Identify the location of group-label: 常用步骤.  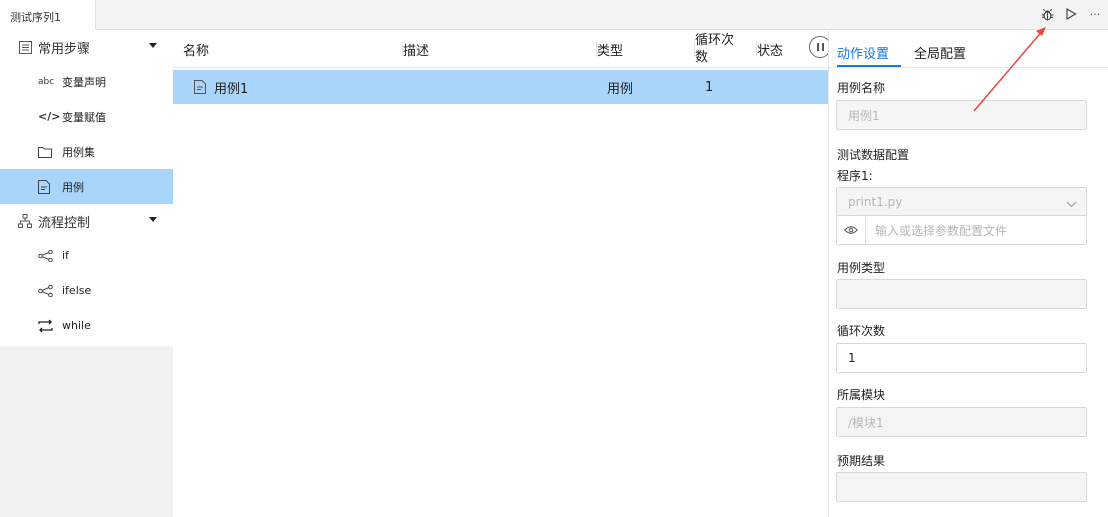
(64, 49).